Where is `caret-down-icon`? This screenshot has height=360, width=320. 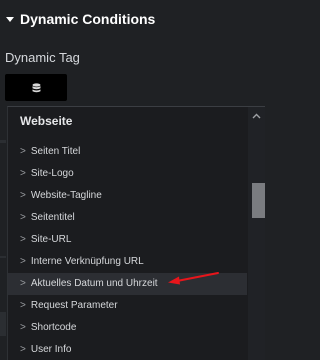
caret-down-icon is located at coordinates (10, 19).